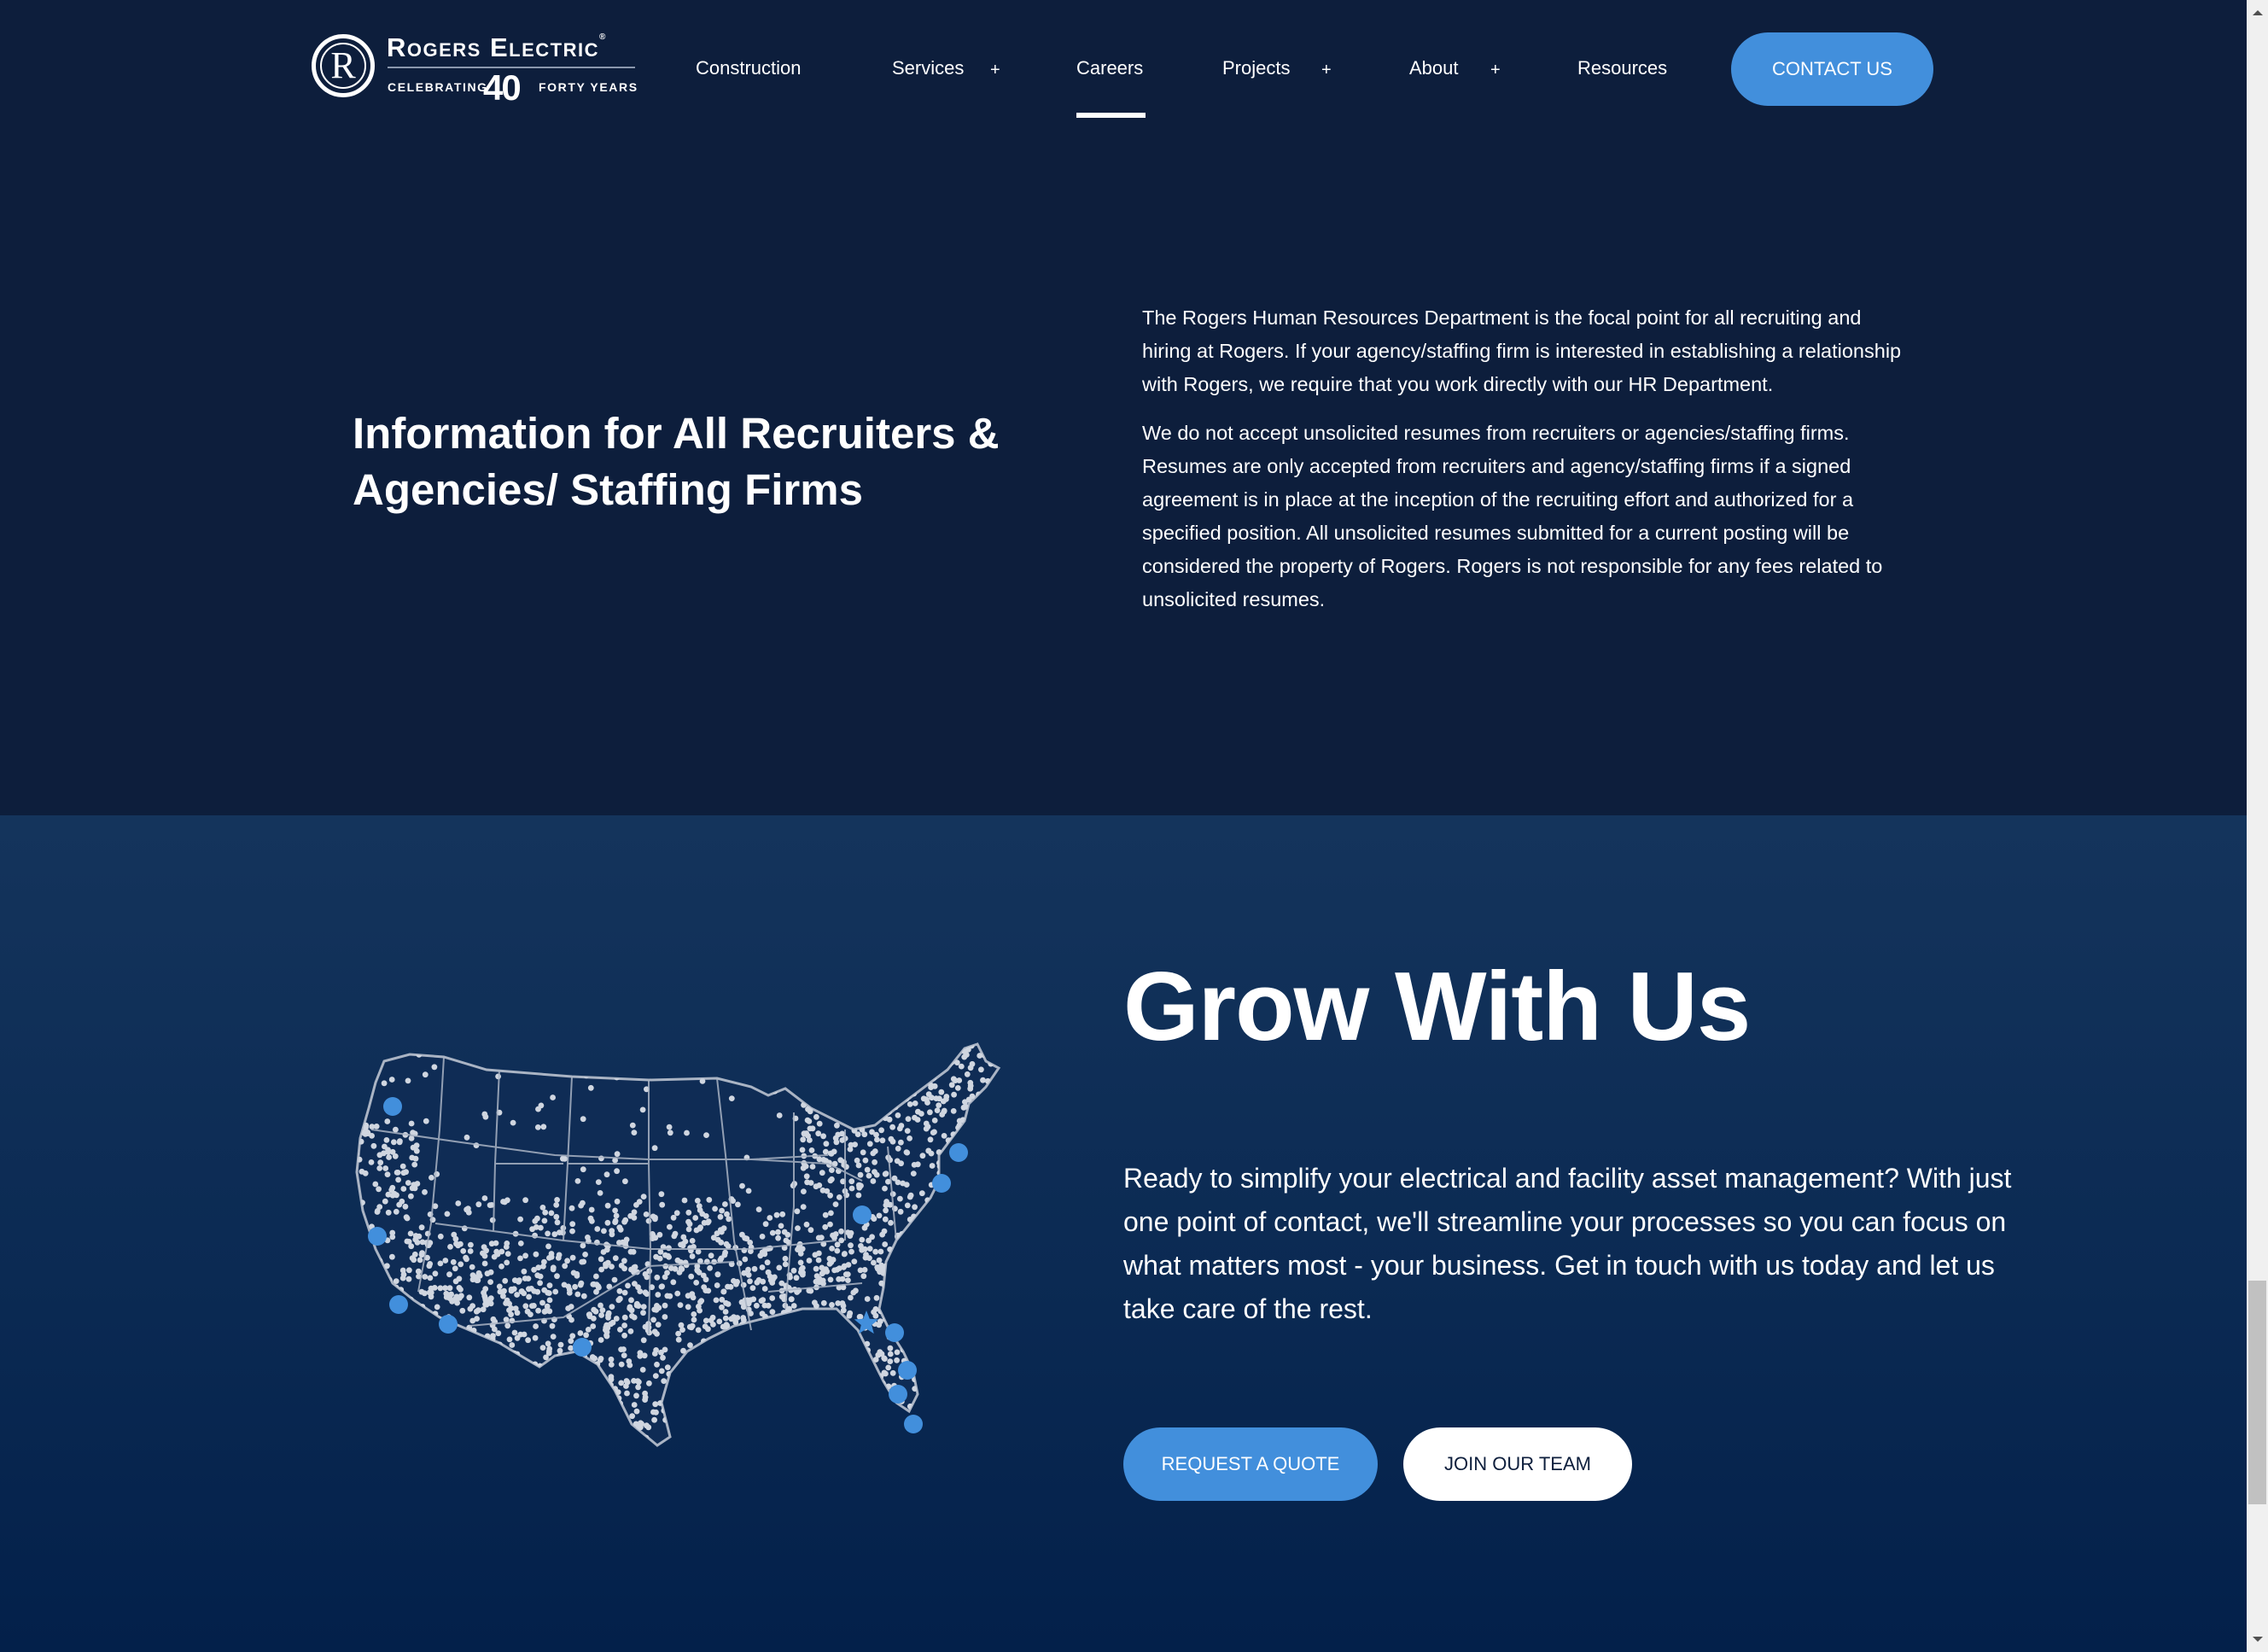 This screenshot has width=2268, height=1652. Describe the element at coordinates (1109, 68) in the screenshot. I see `nav-careers: Careers` at that location.